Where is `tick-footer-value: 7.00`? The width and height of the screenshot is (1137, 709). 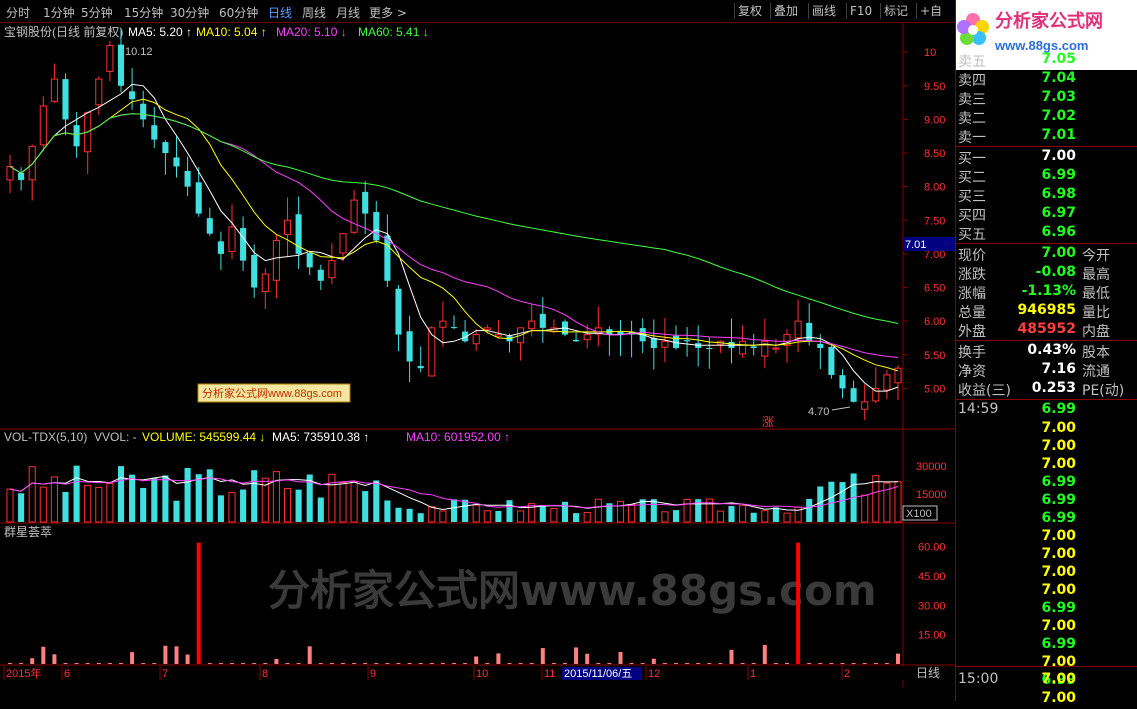 tick-footer-value: 7.00 is located at coordinates (1058, 679).